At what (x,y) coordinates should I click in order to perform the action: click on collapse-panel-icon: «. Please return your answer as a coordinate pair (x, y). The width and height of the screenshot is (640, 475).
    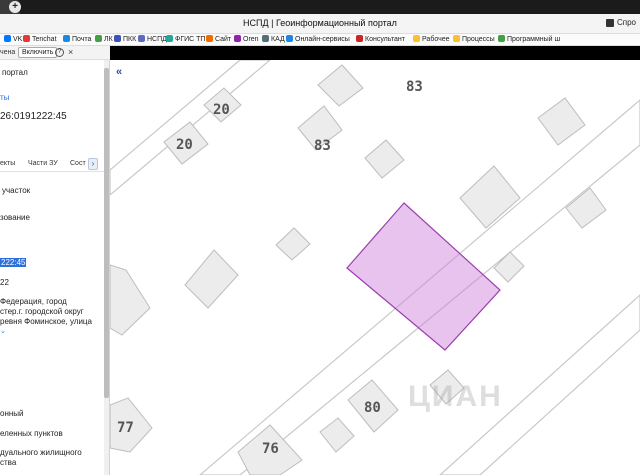
    Looking at the image, I should click on (119, 72).